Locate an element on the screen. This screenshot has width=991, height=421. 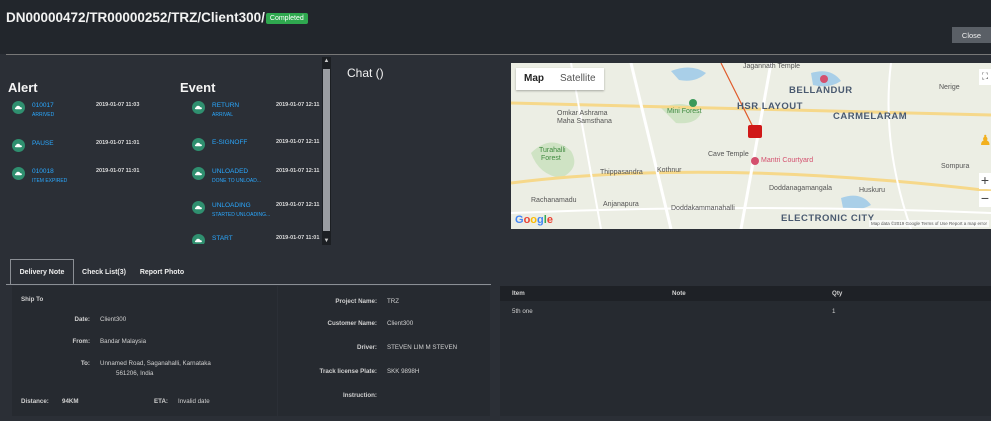
map-place-turahalli: Turahalli is located at coordinates (552, 150).